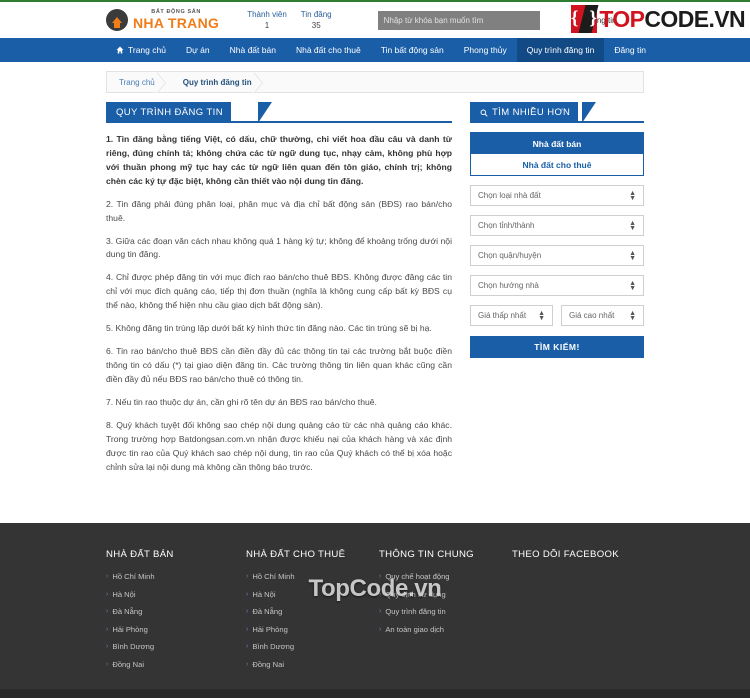 The image size is (750, 698). I want to click on select-quan-huyen: Chọn quận/huyện ▲ ▼, so click(557, 255).